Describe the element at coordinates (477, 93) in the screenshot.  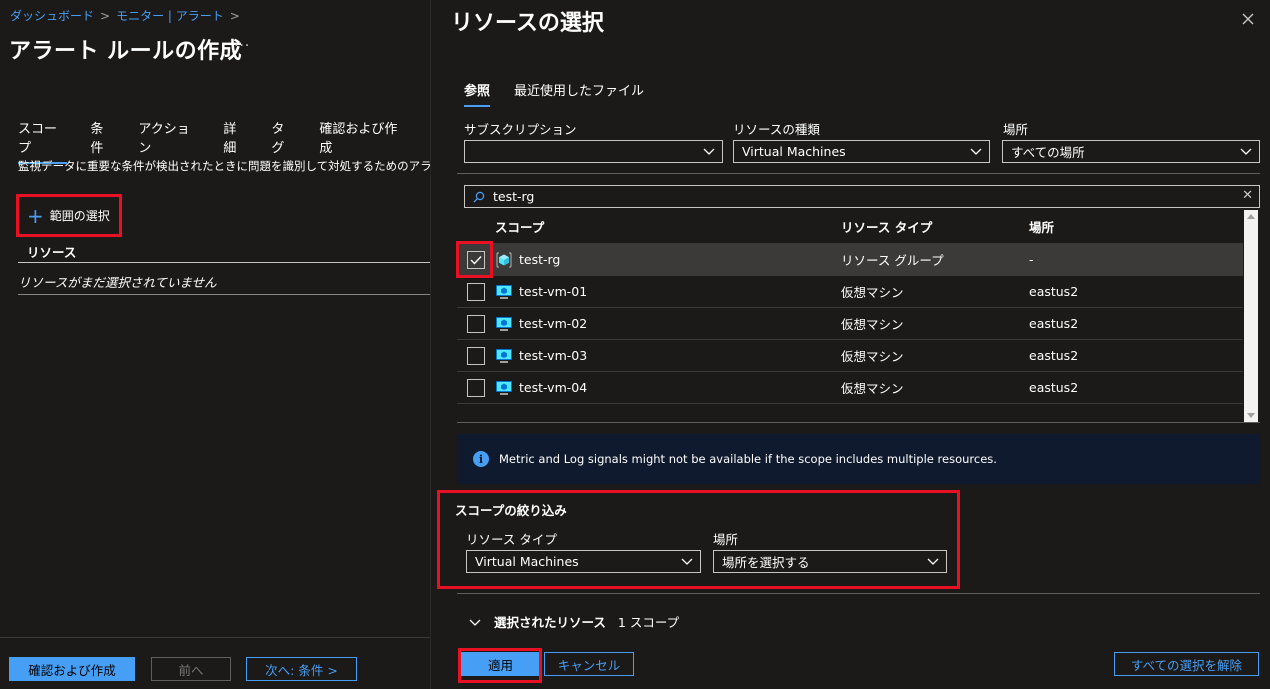
I see `tab-browse: 参照` at that location.